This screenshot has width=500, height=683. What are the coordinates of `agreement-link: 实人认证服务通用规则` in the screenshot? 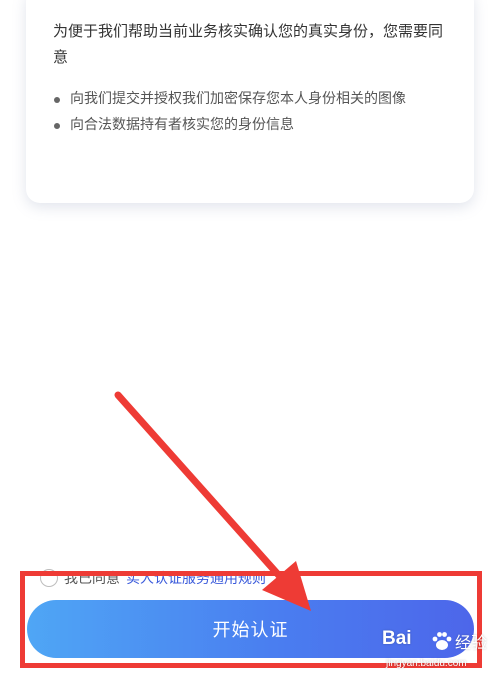 It's located at (196, 578).